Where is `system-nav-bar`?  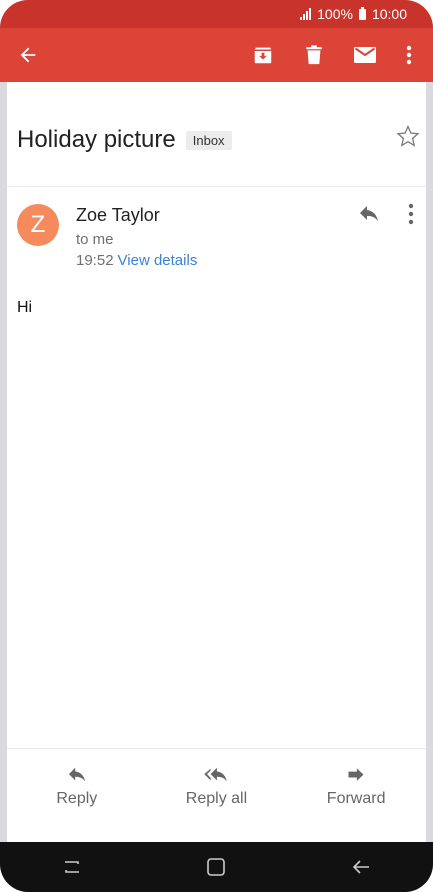 system-nav-bar is located at coordinates (216, 867).